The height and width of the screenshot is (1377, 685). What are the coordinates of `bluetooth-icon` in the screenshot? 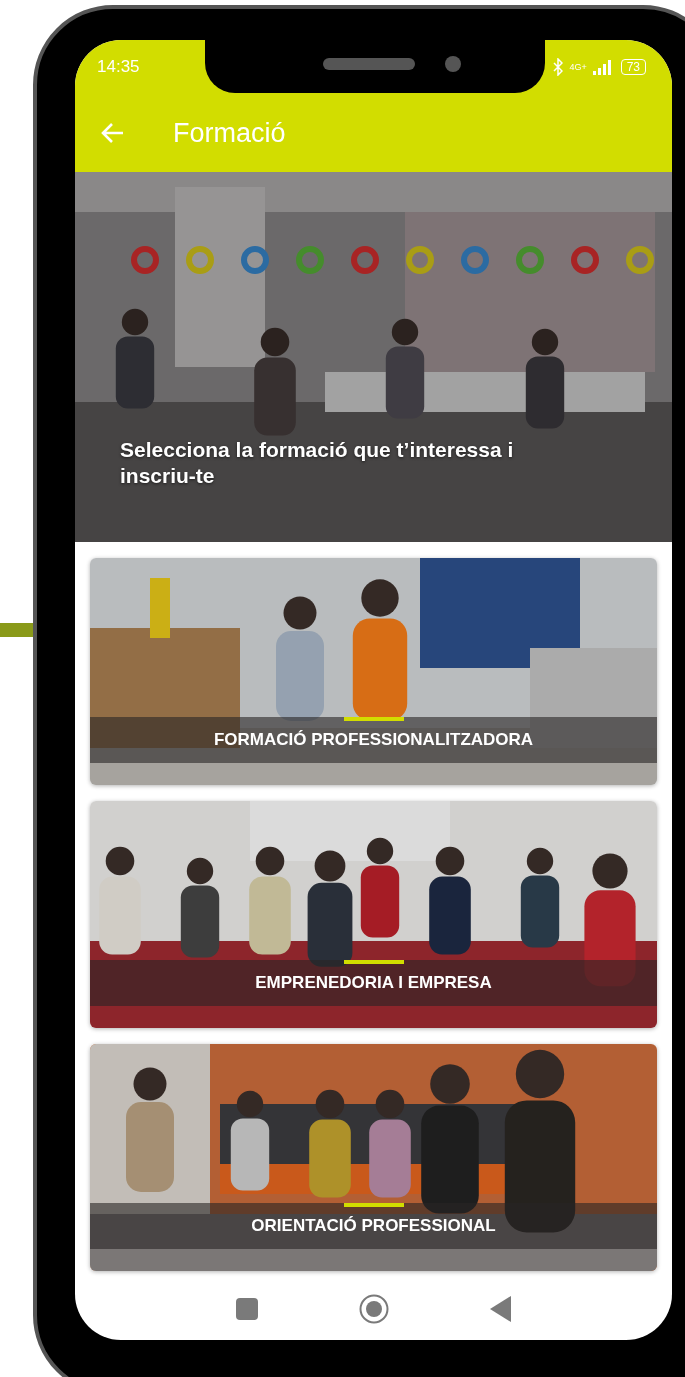 It's located at (558, 67).